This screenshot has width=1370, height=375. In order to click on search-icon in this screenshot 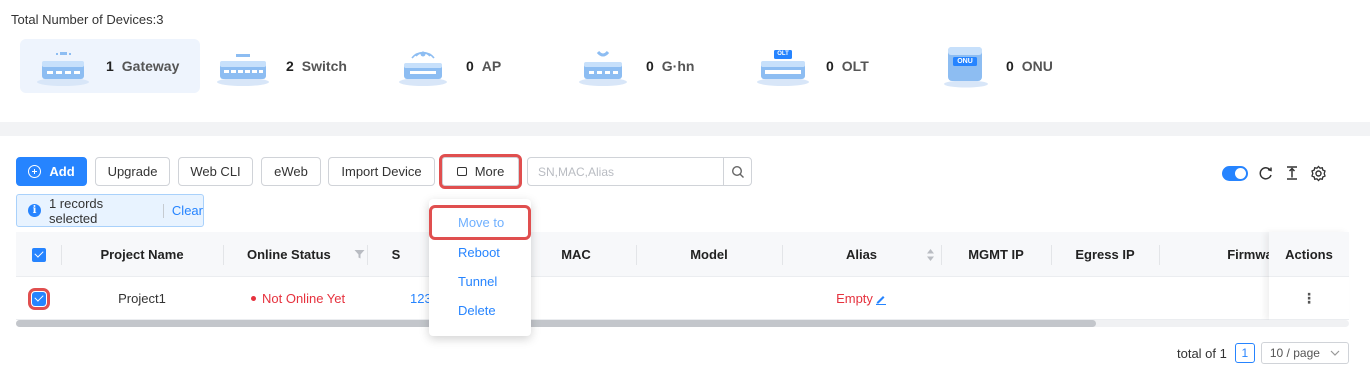, I will do `click(737, 171)`.